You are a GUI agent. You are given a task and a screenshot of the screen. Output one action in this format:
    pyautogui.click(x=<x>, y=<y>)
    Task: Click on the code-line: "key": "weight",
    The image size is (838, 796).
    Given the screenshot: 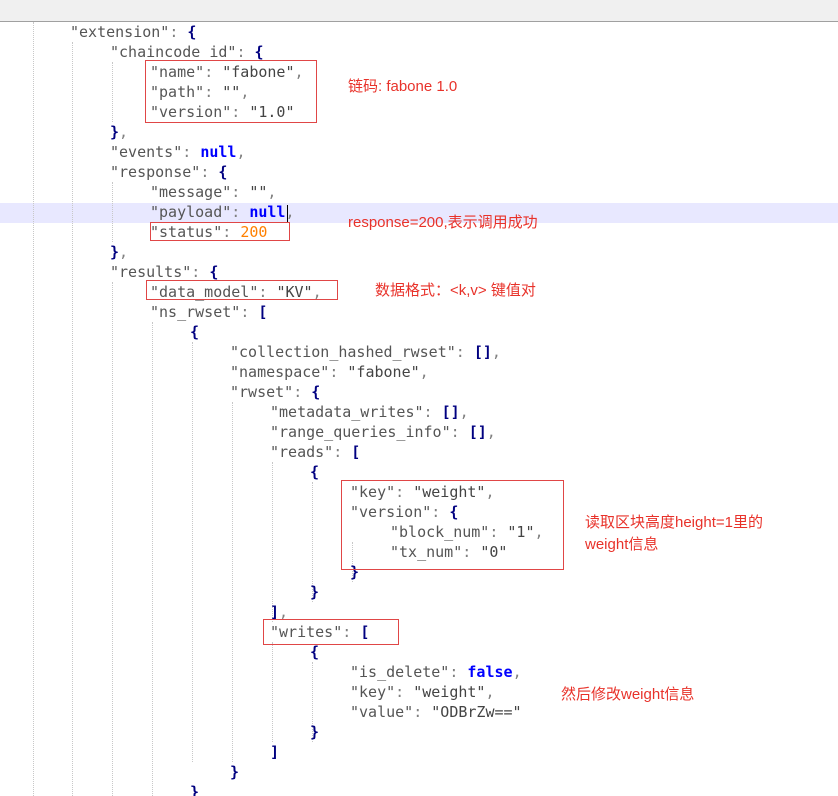 What is the action you would take?
    pyautogui.click(x=422, y=692)
    